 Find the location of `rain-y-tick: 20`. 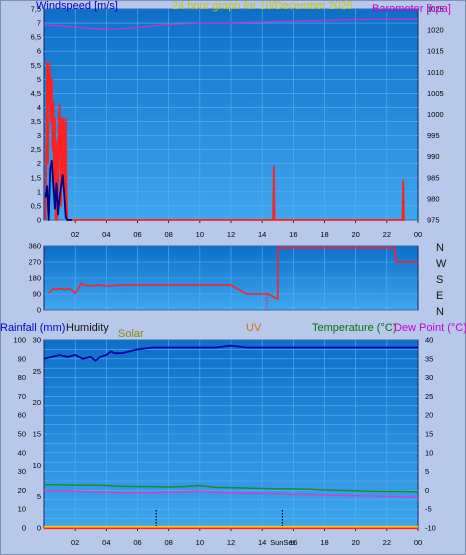

rain-y-tick: 20 is located at coordinates (37, 402).